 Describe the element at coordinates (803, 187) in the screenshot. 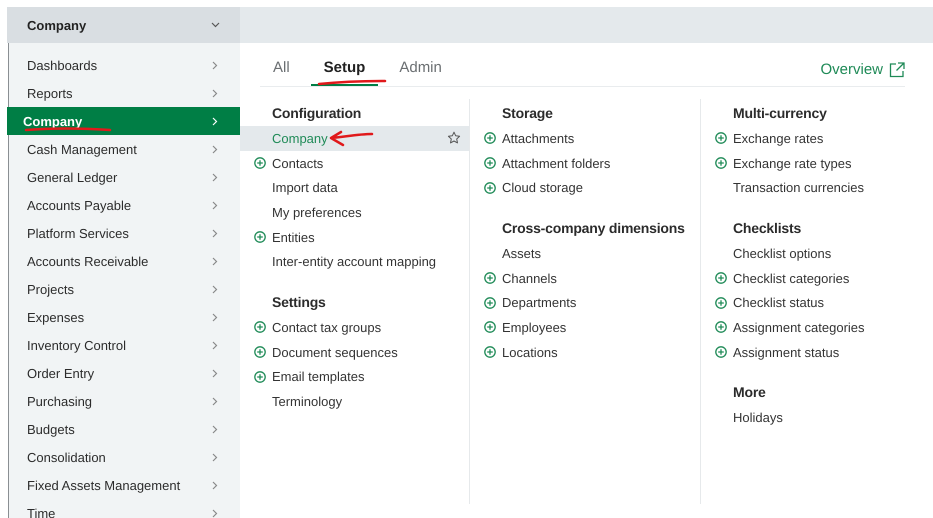

I see `menu-item: Transaction currencies` at that location.